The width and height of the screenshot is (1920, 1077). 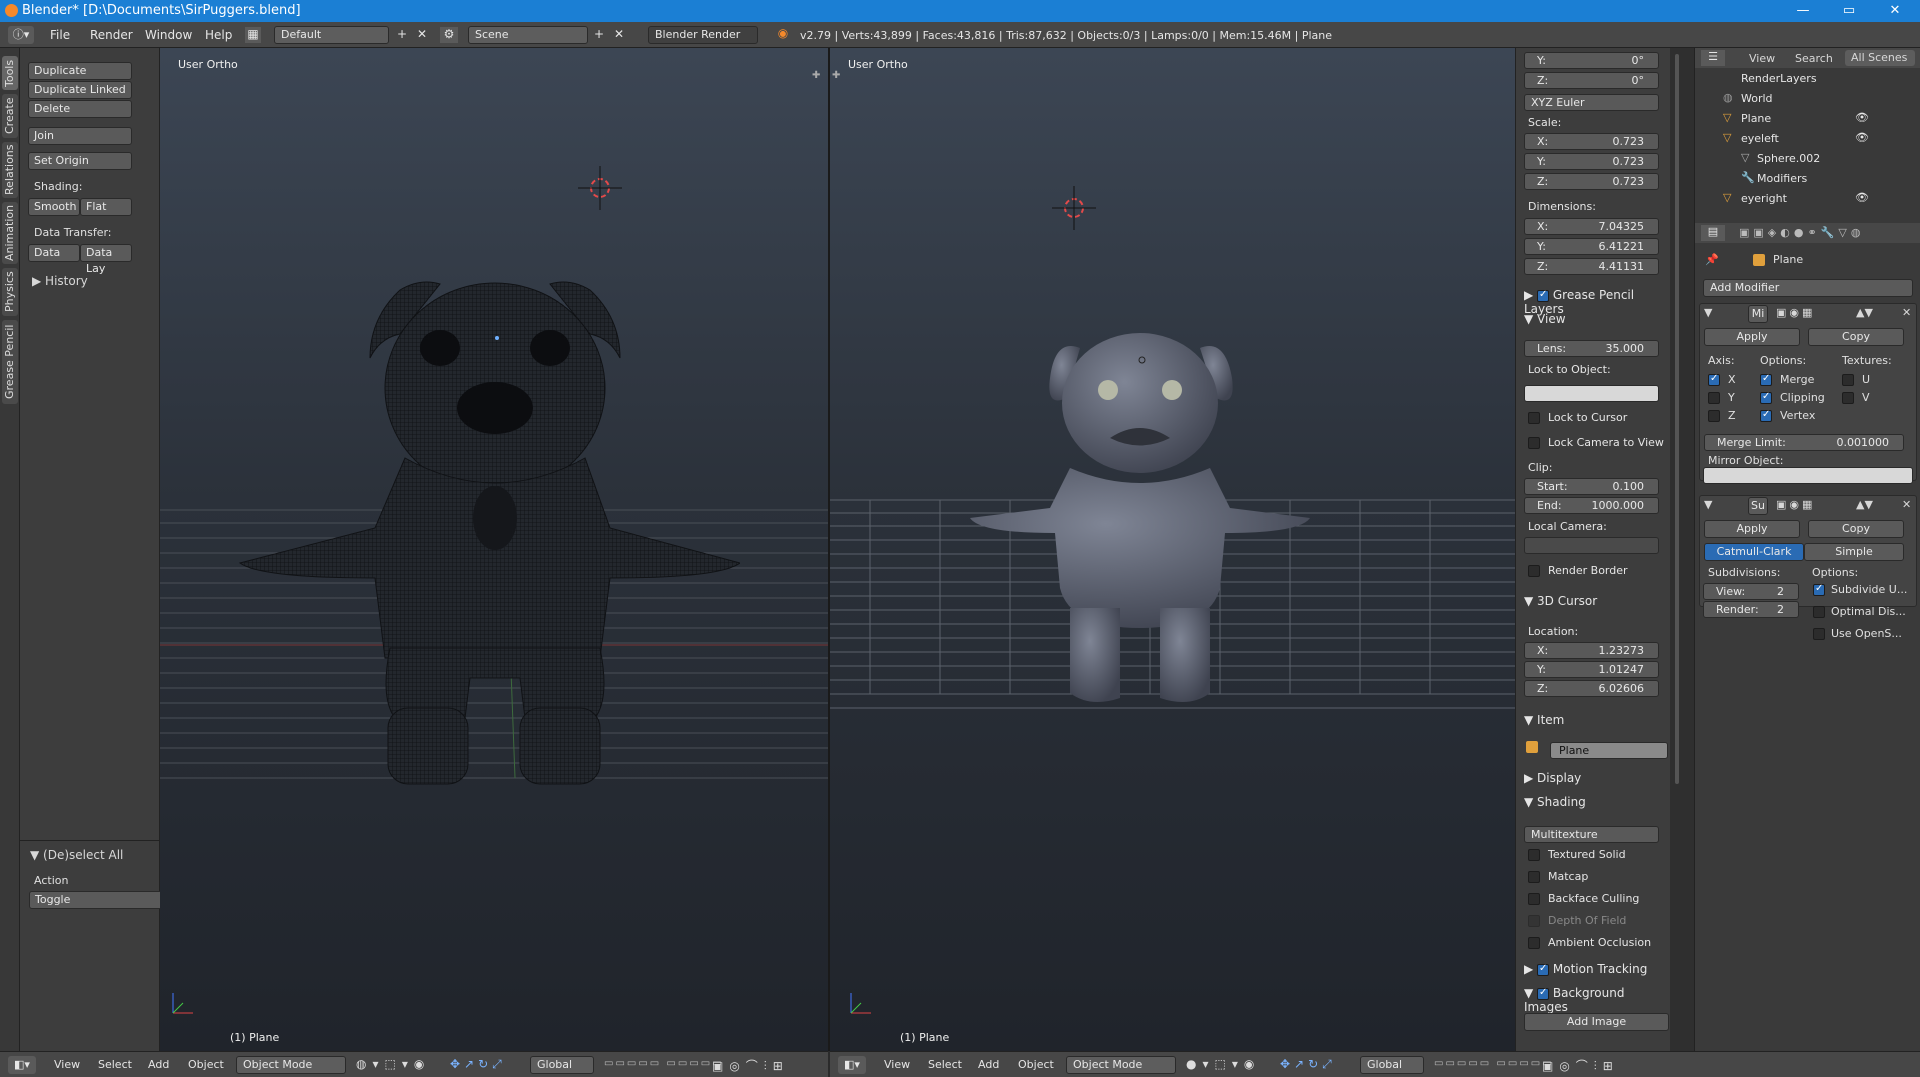 What do you see at coordinates (528, 35) in the screenshot?
I see `scene-selector: Scene` at bounding box center [528, 35].